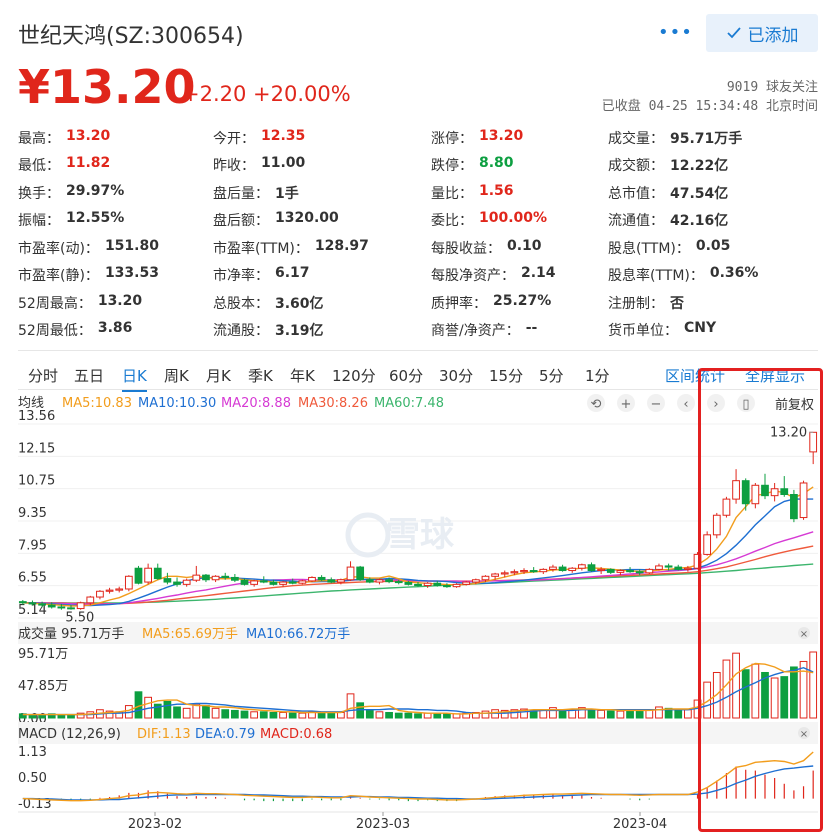  What do you see at coordinates (685, 404) in the screenshot?
I see `prev-icon: ‹` at bounding box center [685, 404].